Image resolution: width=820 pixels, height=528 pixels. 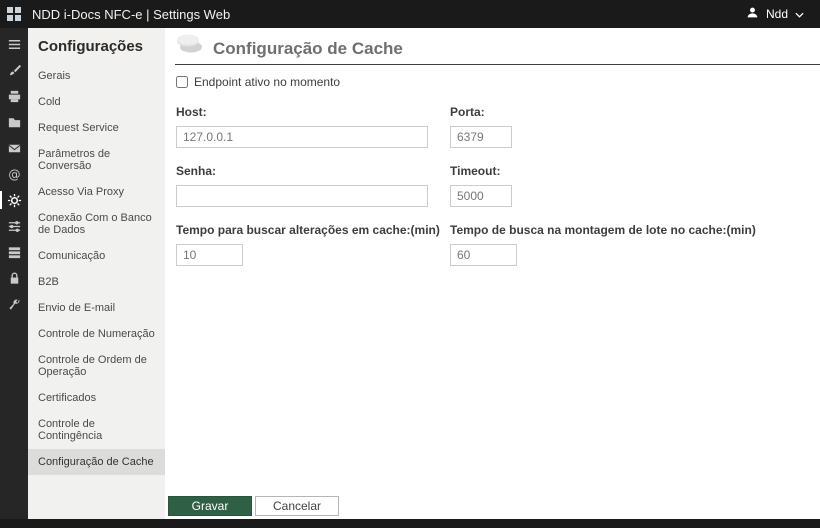 I want to click on sidebar-item: B2B, so click(x=96, y=282).